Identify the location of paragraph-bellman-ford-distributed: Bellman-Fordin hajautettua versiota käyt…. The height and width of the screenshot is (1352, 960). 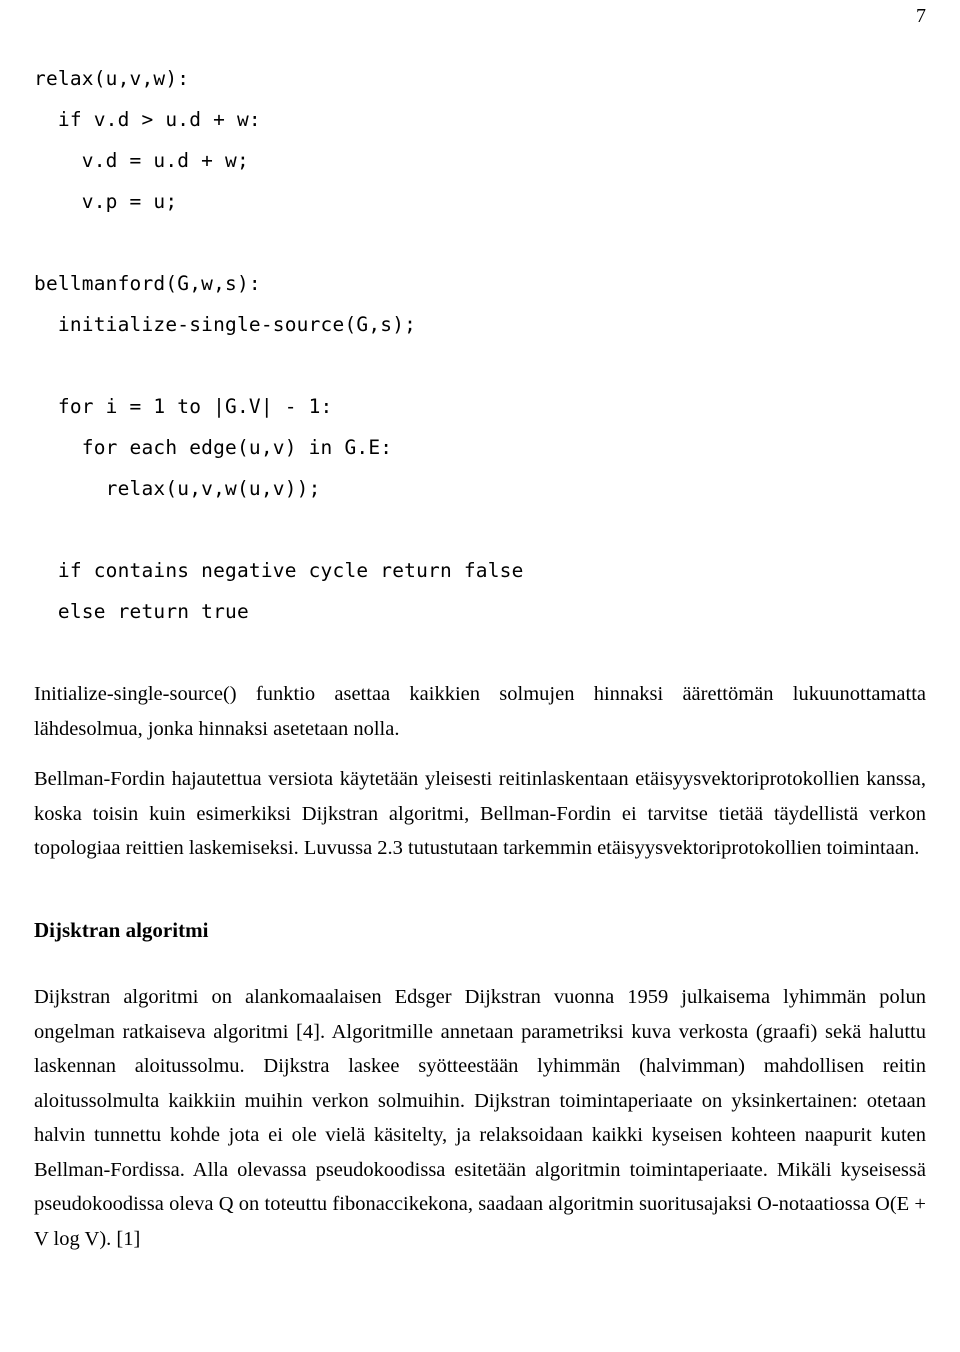
(480, 813).